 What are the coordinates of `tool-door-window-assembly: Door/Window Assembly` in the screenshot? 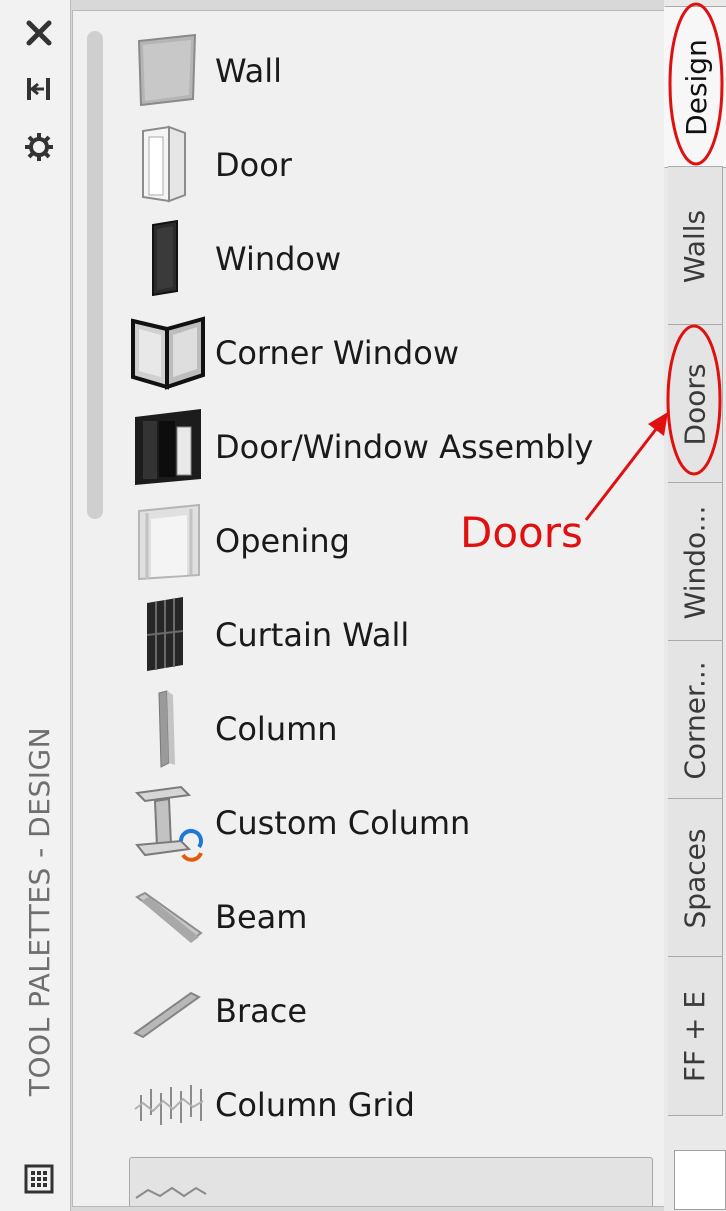 It's located at (389, 447).